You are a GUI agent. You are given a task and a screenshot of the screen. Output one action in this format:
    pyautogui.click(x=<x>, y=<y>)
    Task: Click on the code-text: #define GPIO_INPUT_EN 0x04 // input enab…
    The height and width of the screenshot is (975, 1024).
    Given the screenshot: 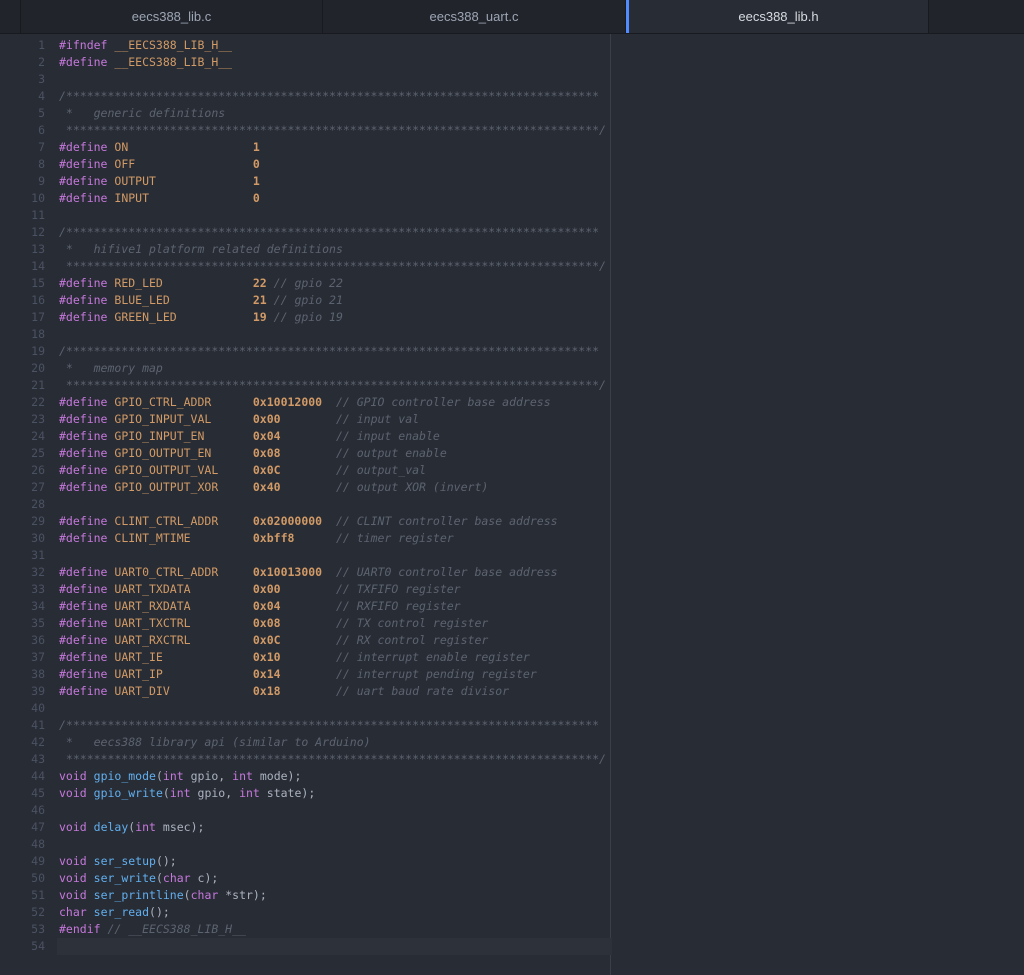 What is the action you would take?
    pyautogui.click(x=242, y=436)
    